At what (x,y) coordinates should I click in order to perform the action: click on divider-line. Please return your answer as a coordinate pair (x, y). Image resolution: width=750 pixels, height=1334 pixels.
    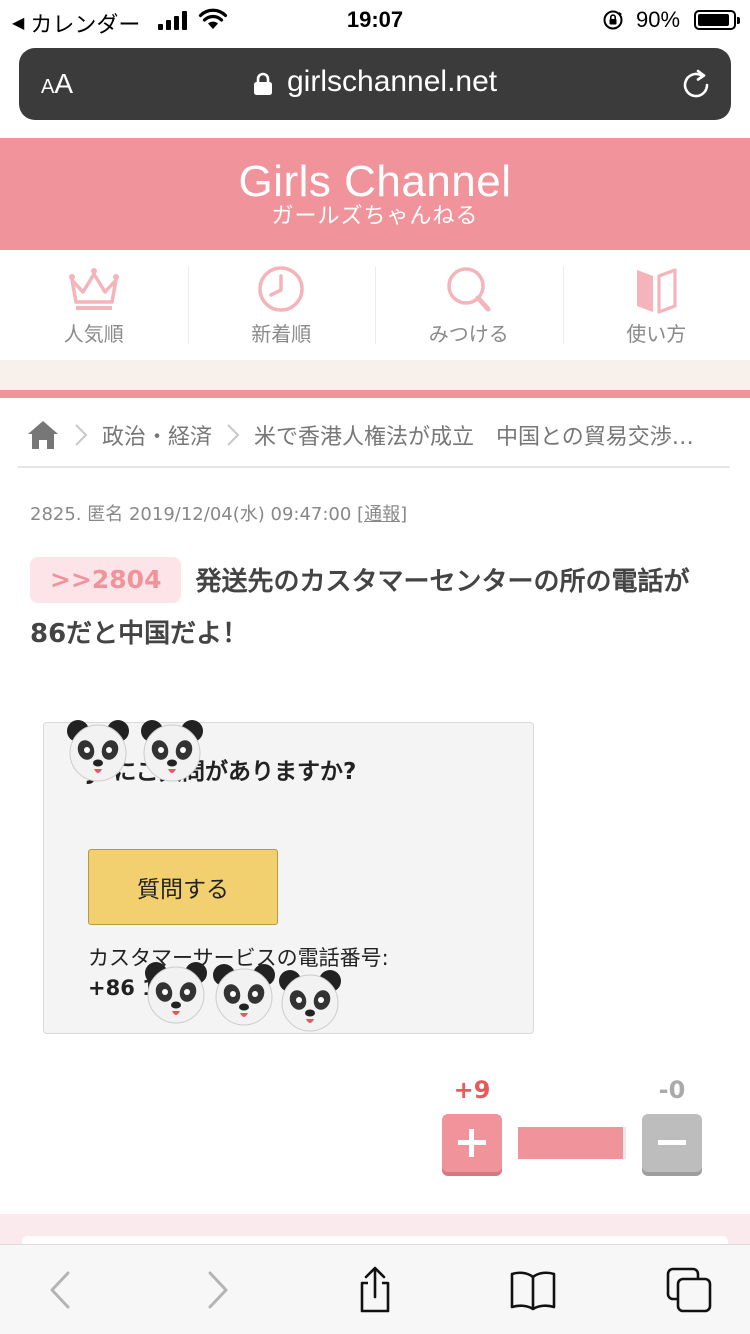
    Looking at the image, I should click on (375, 394).